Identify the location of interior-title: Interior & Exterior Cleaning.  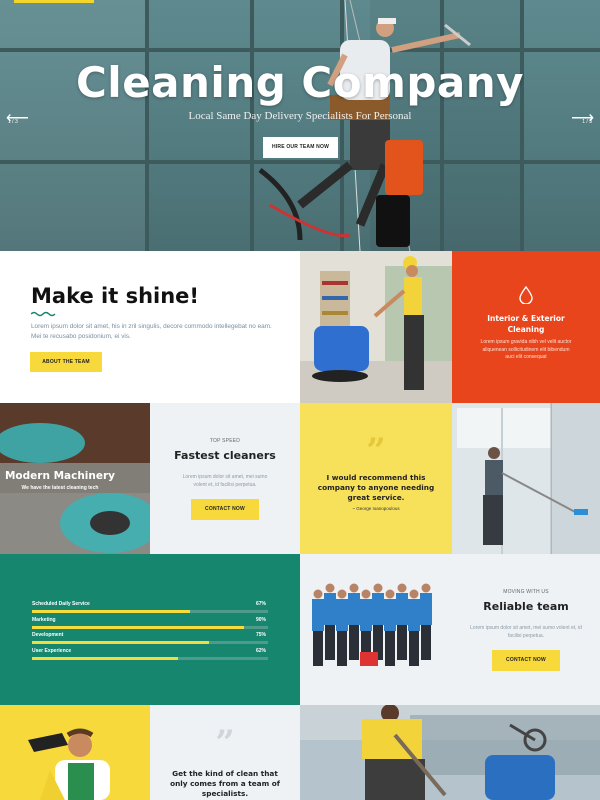
(526, 324).